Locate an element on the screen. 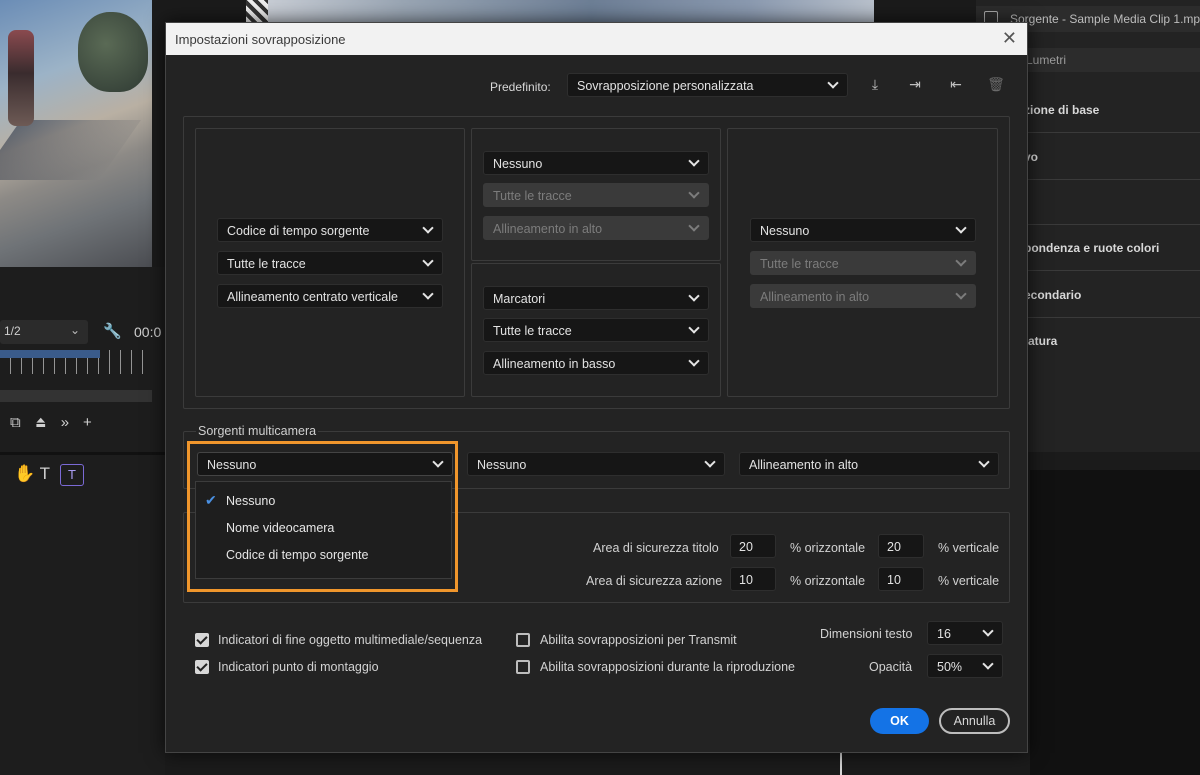  timeline-playhead is located at coordinates (841, 763).